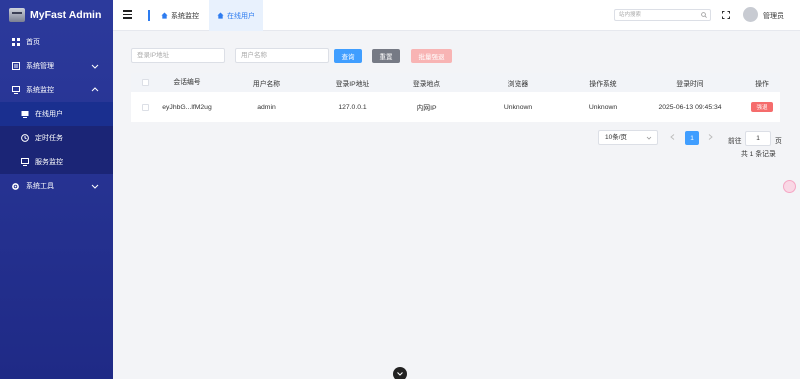 Image resolution: width=800 pixels, height=379 pixels. Describe the element at coordinates (690, 84) in the screenshot. I see `header-login-time: 登录时间` at that location.